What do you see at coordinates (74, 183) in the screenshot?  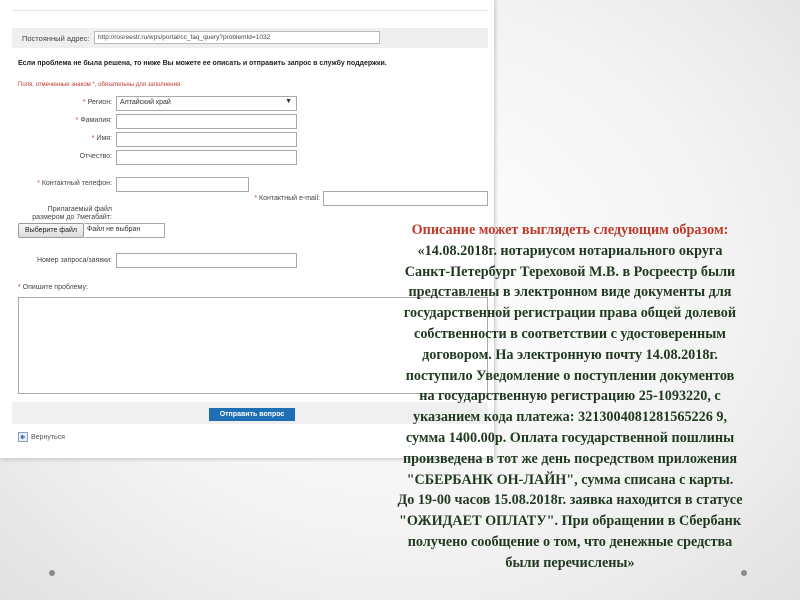 I see `phone-label: * Контактный телефон:` at bounding box center [74, 183].